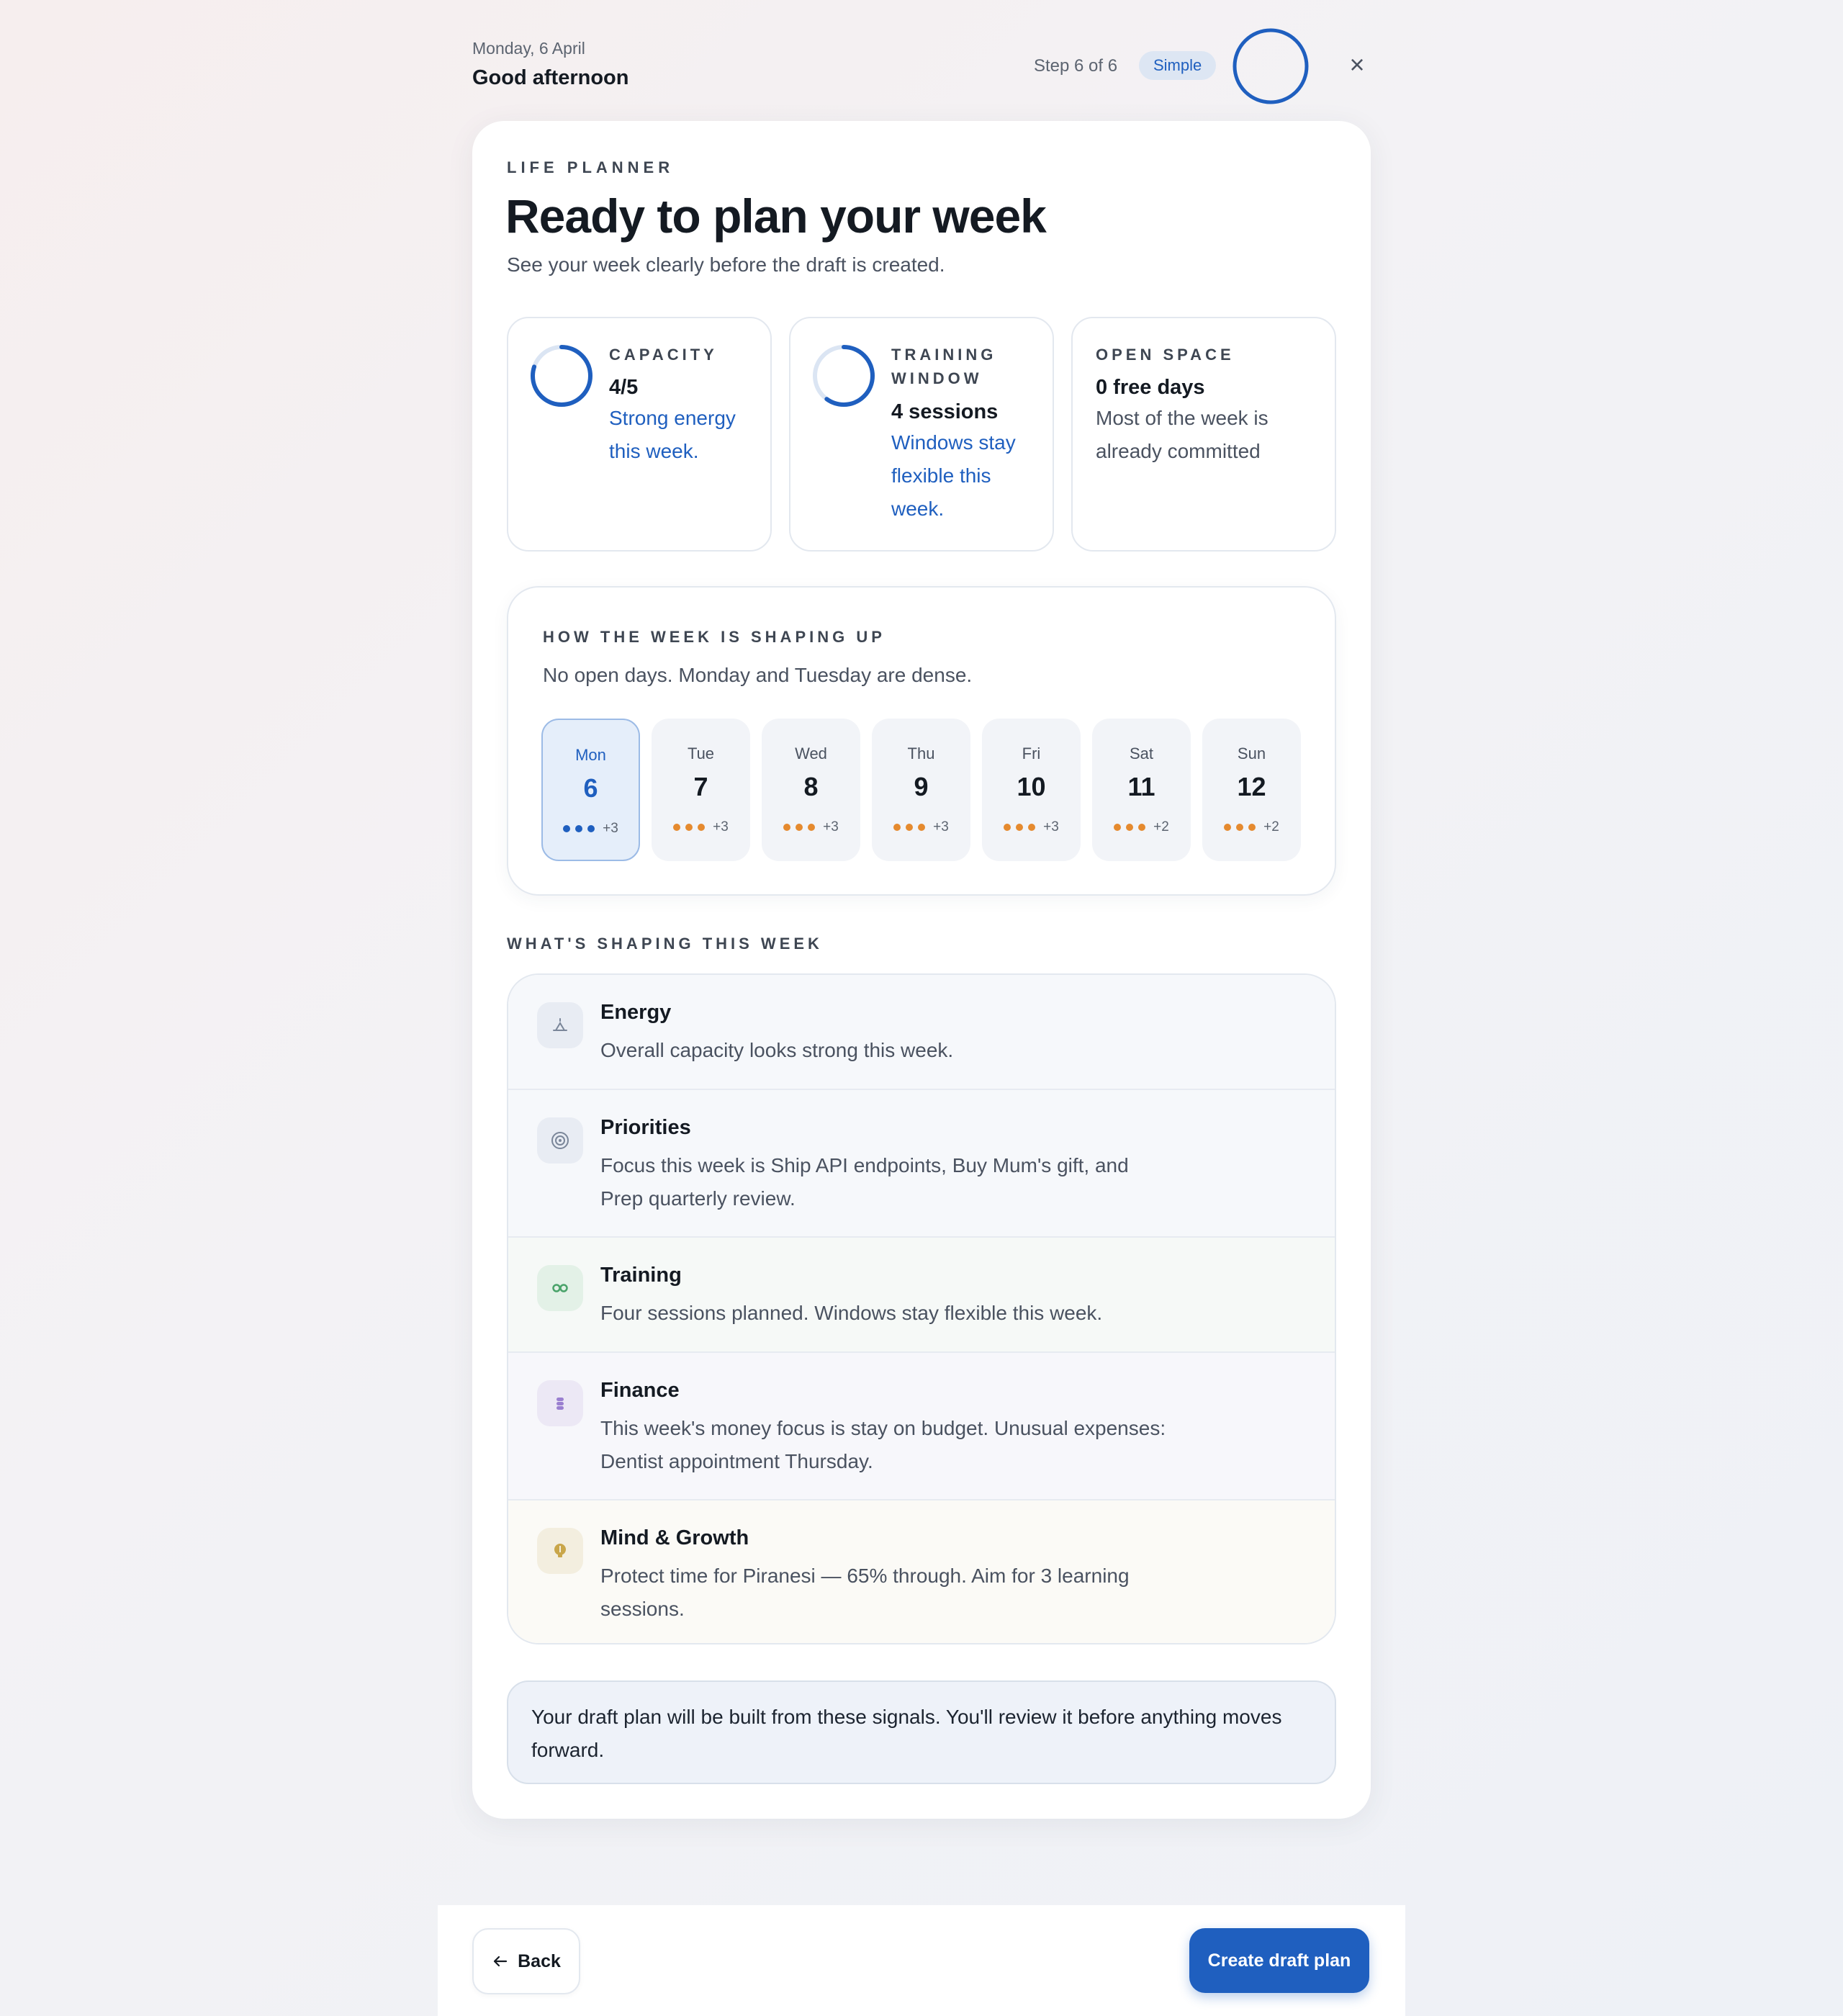  Describe the element at coordinates (560, 1140) in the screenshot. I see `target-icon` at that location.